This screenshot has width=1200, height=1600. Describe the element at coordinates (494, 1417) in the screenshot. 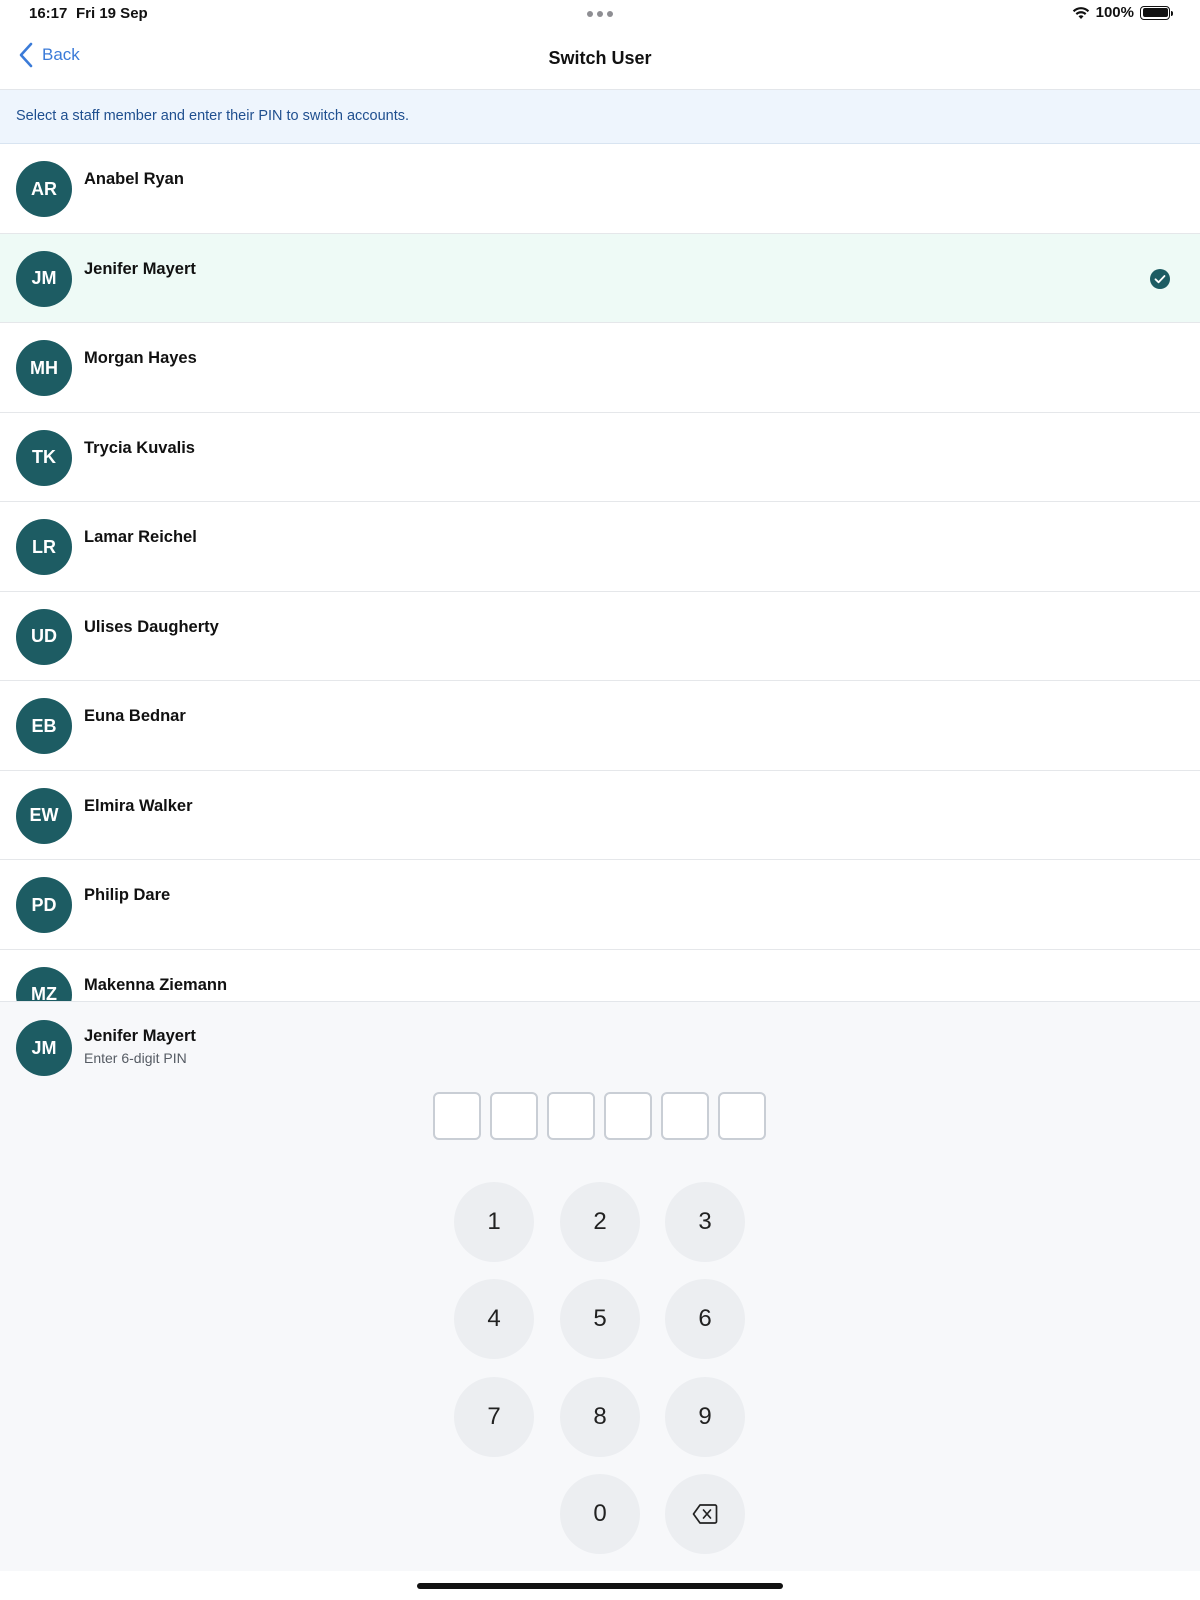

I see `key-7: 7` at that location.